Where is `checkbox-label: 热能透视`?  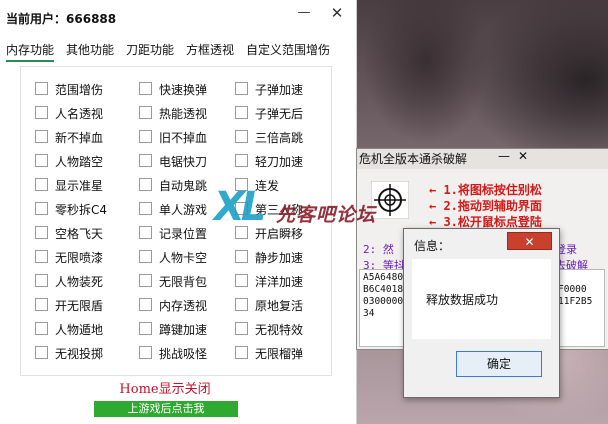 checkbox-label: 热能透视 is located at coordinates (183, 114).